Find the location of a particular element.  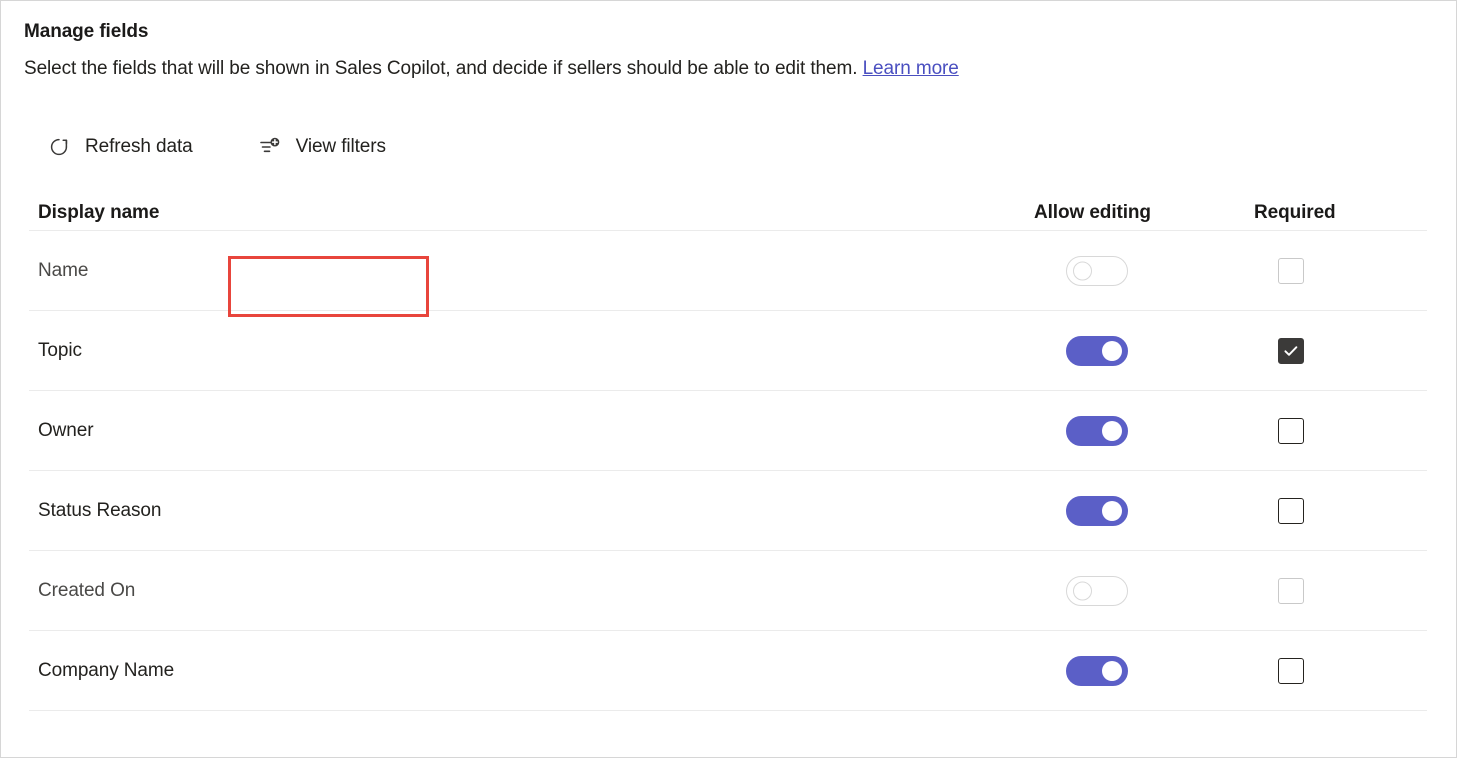

page-title: Manage fields is located at coordinates (86, 31).